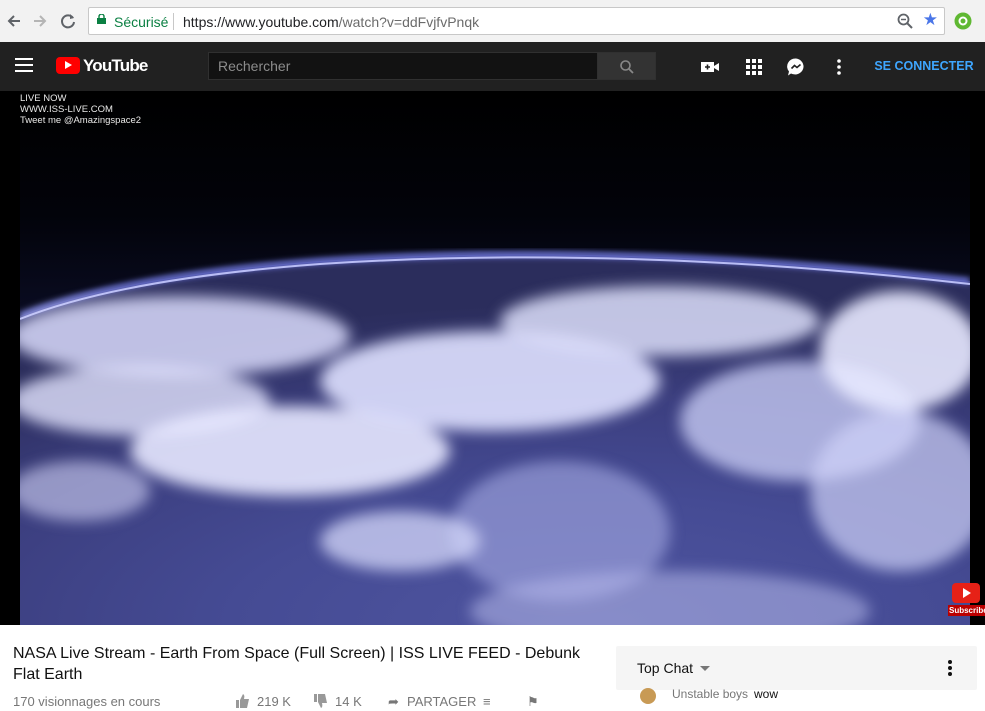 Image resolution: width=985 pixels, height=711 pixels. What do you see at coordinates (261, 22) in the screenshot?
I see `url-host: https://www.youtube.com` at bounding box center [261, 22].